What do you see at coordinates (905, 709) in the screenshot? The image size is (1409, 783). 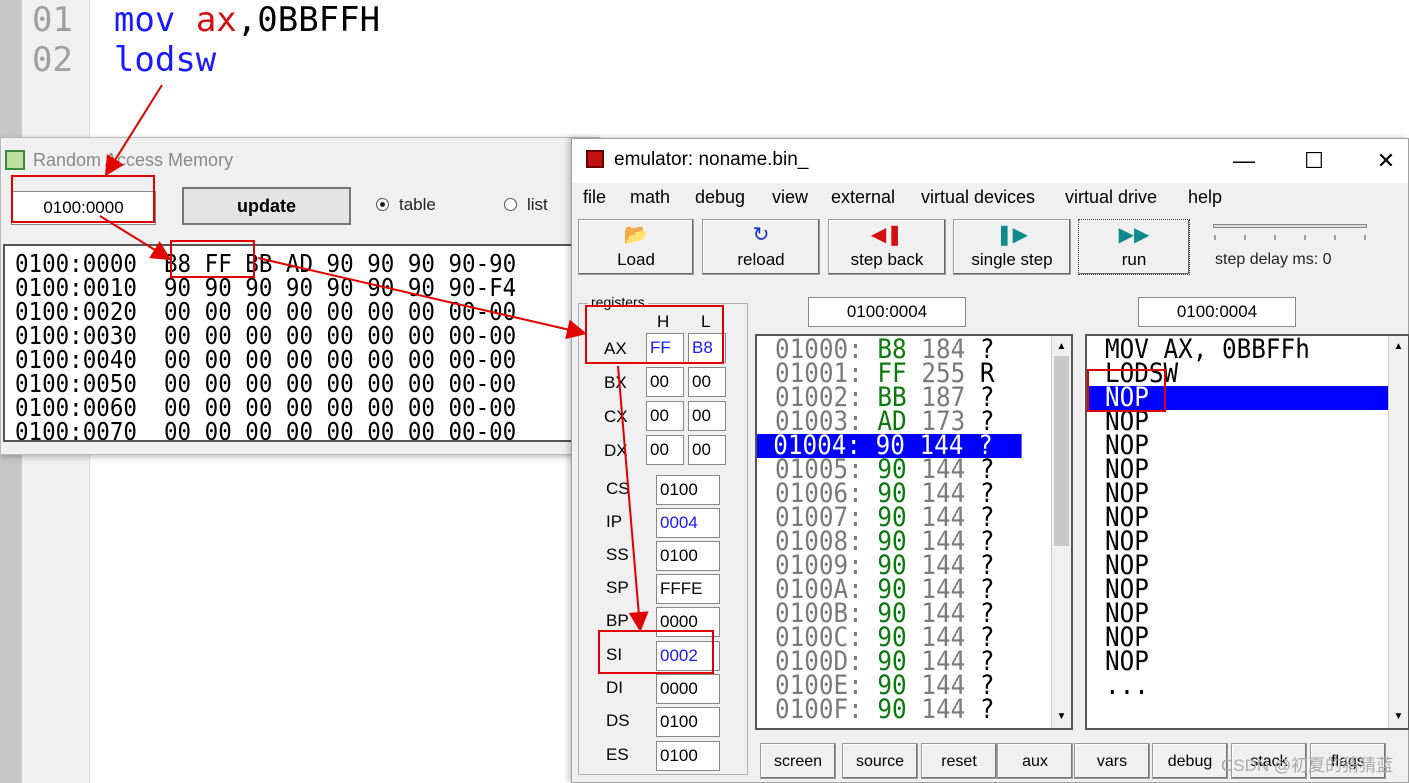 I see `memory-row: 0100F: 90 144 ?` at bounding box center [905, 709].